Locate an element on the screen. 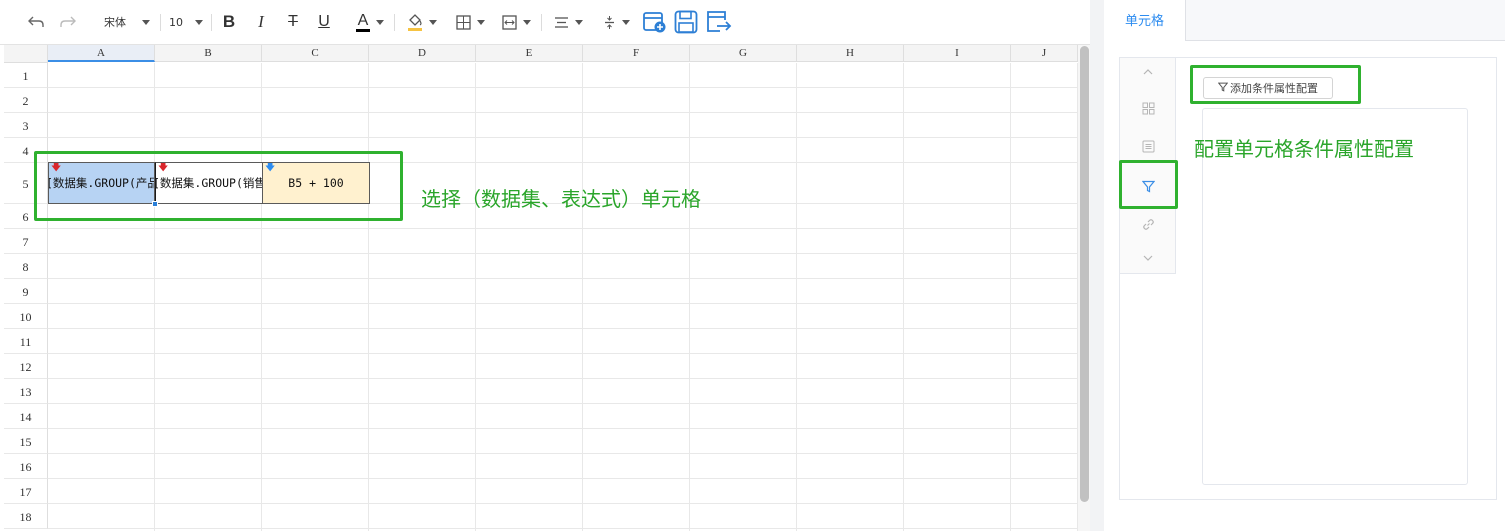  merge-cells-icon is located at coordinates (509, 22).